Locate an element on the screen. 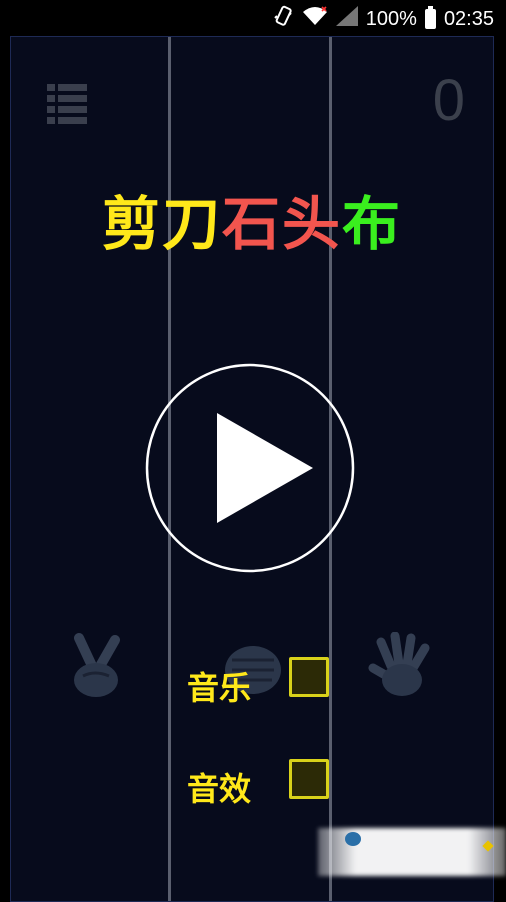  signal-icon is located at coordinates (346, 19).